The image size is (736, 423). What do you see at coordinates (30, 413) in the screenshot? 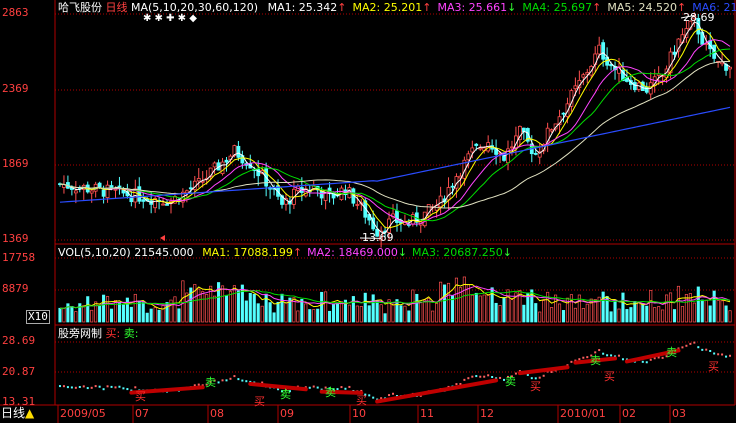
I see `triangle-up-icon: ▲` at bounding box center [30, 413].